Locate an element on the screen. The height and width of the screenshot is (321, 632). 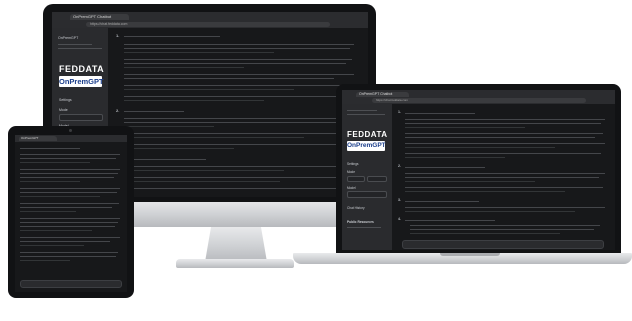
monitor-list-number-2: 2. is located at coordinates (118, 110).